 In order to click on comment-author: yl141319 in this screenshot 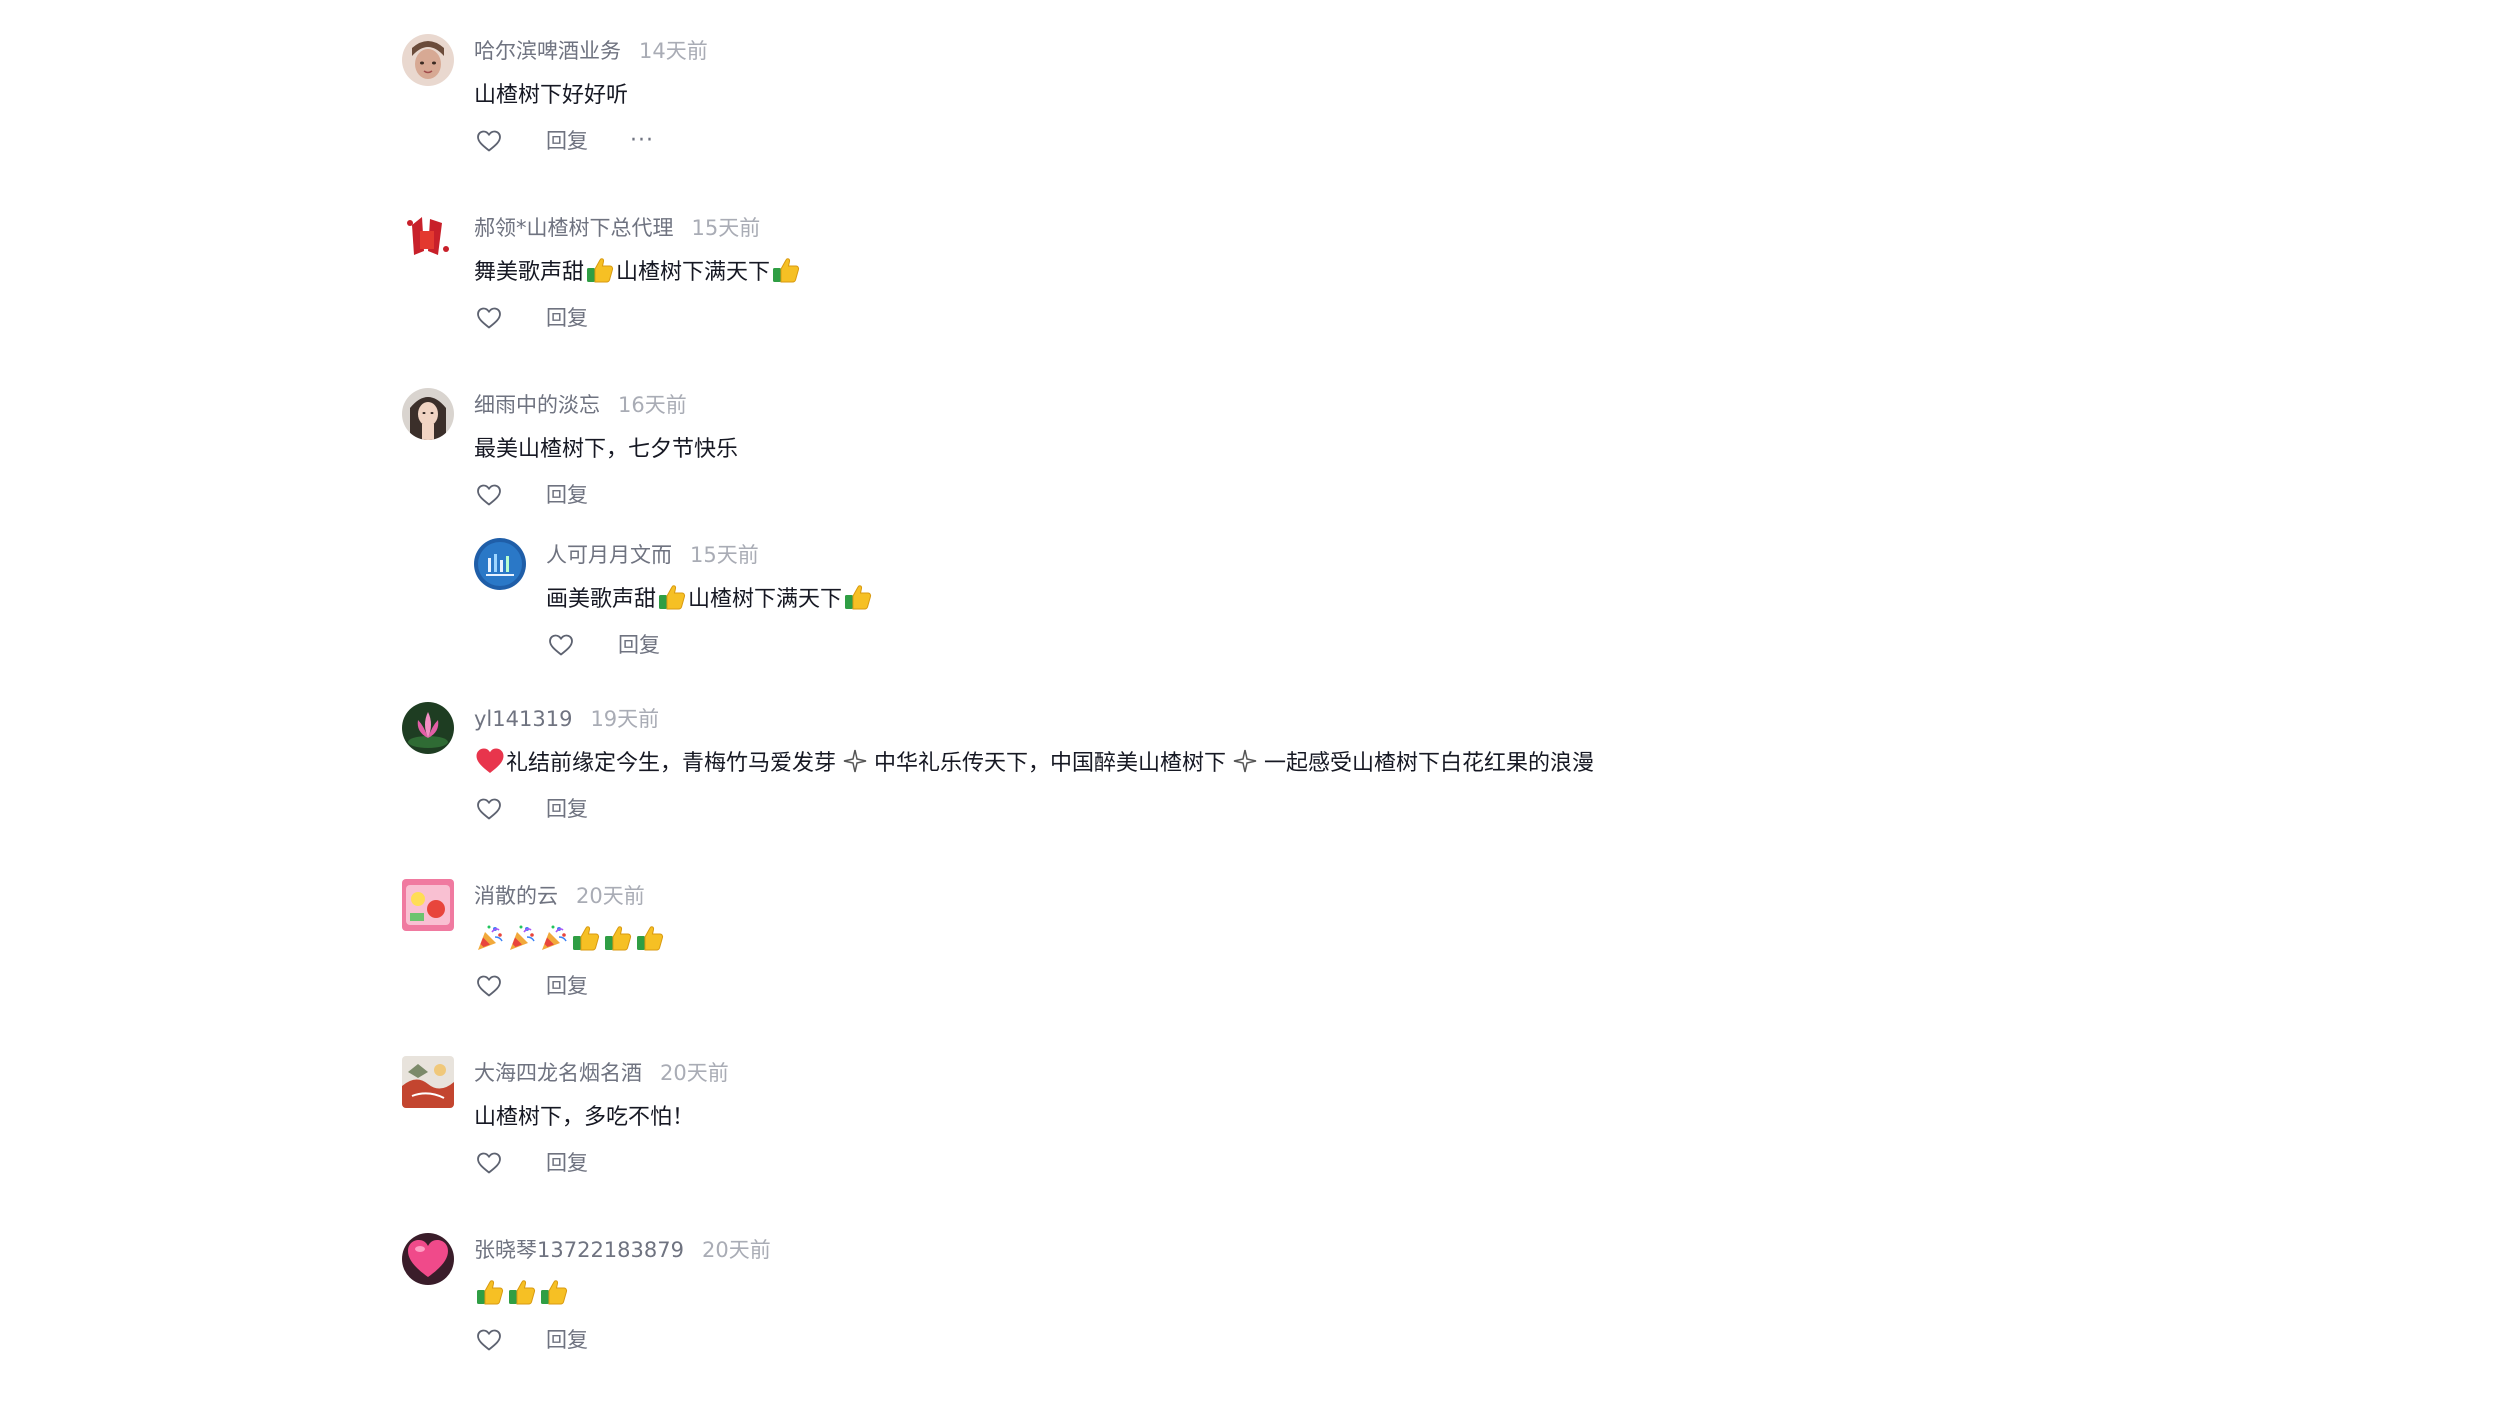, I will do `click(523, 719)`.